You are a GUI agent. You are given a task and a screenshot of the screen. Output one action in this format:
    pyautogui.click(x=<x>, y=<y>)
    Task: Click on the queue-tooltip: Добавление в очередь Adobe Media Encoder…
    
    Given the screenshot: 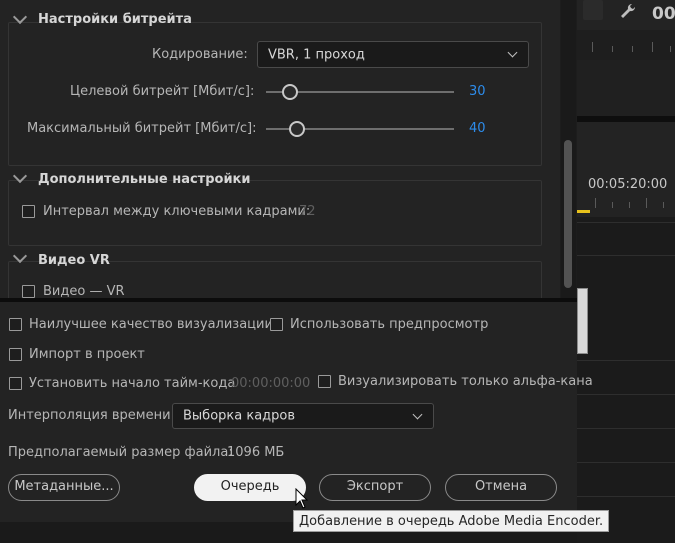 What is the action you would take?
    pyautogui.click(x=451, y=521)
    